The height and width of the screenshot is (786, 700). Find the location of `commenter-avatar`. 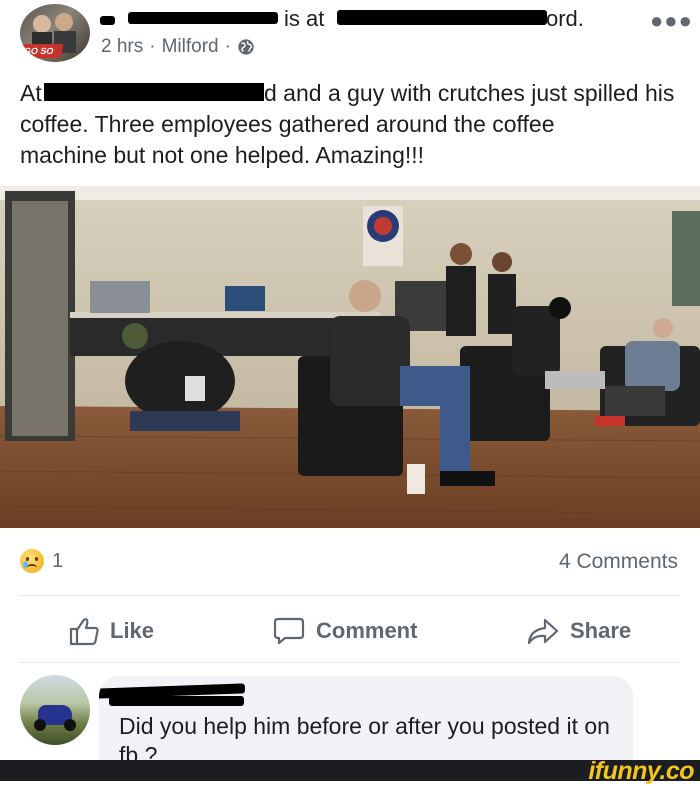

commenter-avatar is located at coordinates (55, 710).